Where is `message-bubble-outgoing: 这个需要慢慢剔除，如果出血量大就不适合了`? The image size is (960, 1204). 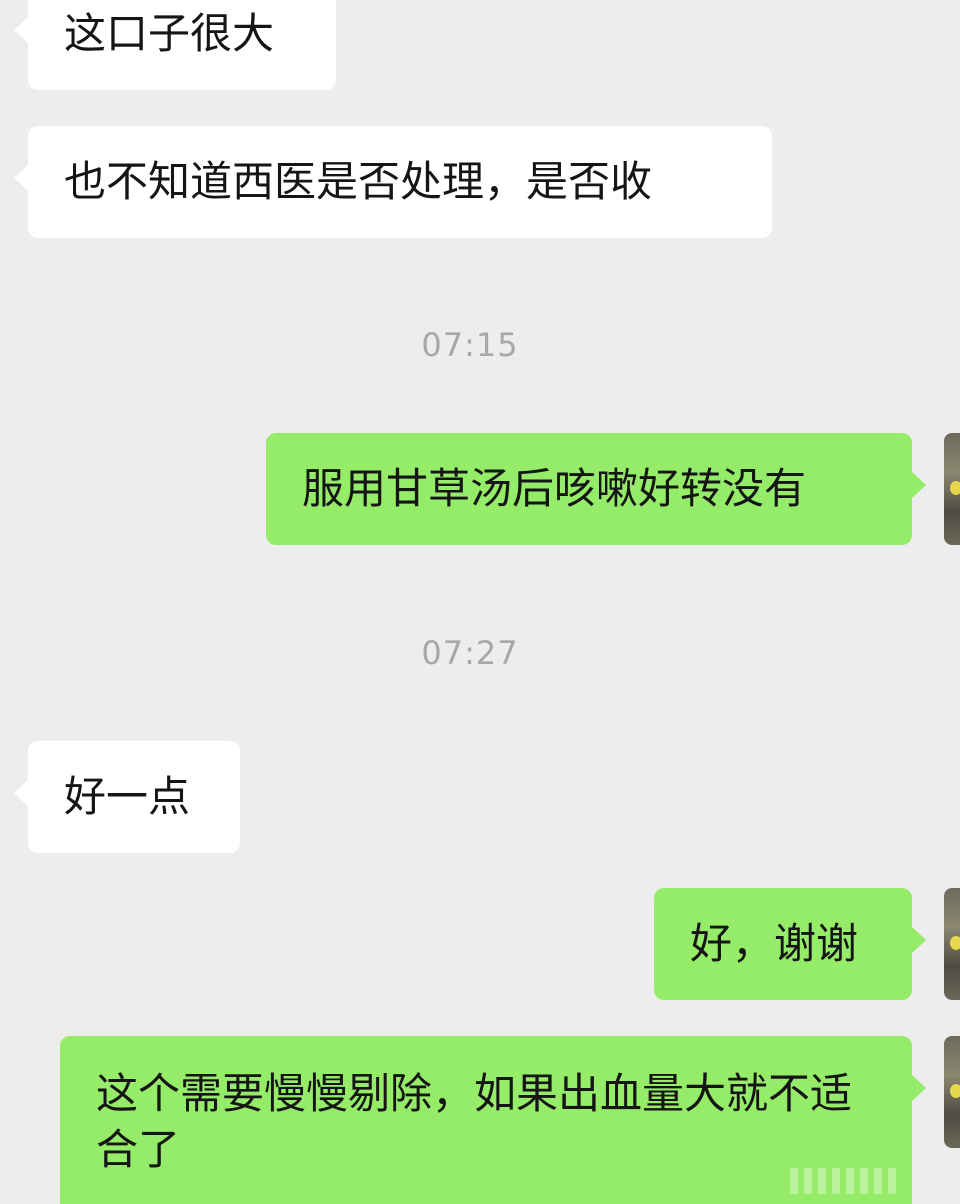 message-bubble-outgoing: 这个需要慢慢剔除，如果出血量大就不适合了 is located at coordinates (493, 1120).